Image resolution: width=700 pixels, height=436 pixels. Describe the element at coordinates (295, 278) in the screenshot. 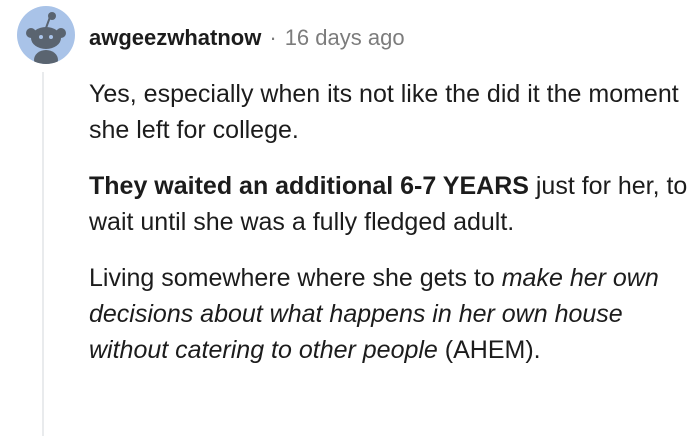

I see `paragraph-text: Living somewhere where she gets to` at that location.